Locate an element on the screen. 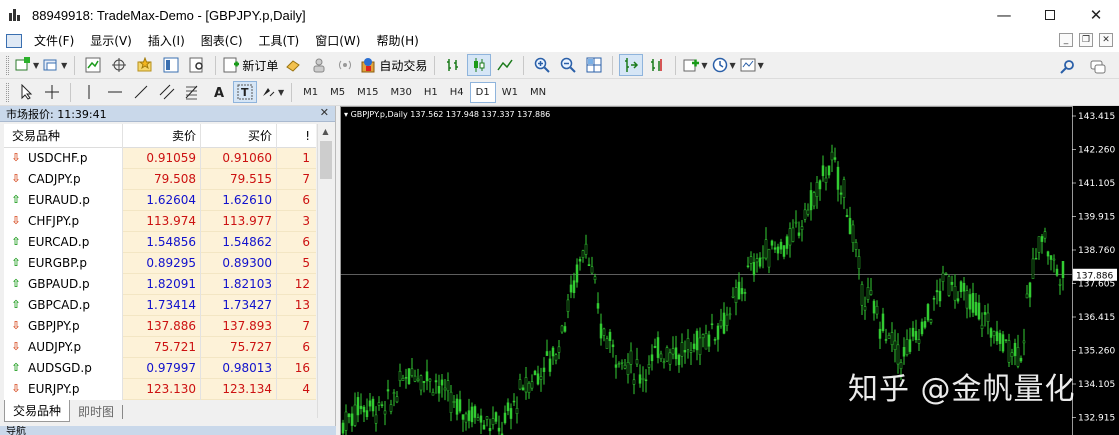  tab-symbols: 交易品种 is located at coordinates (37, 411).